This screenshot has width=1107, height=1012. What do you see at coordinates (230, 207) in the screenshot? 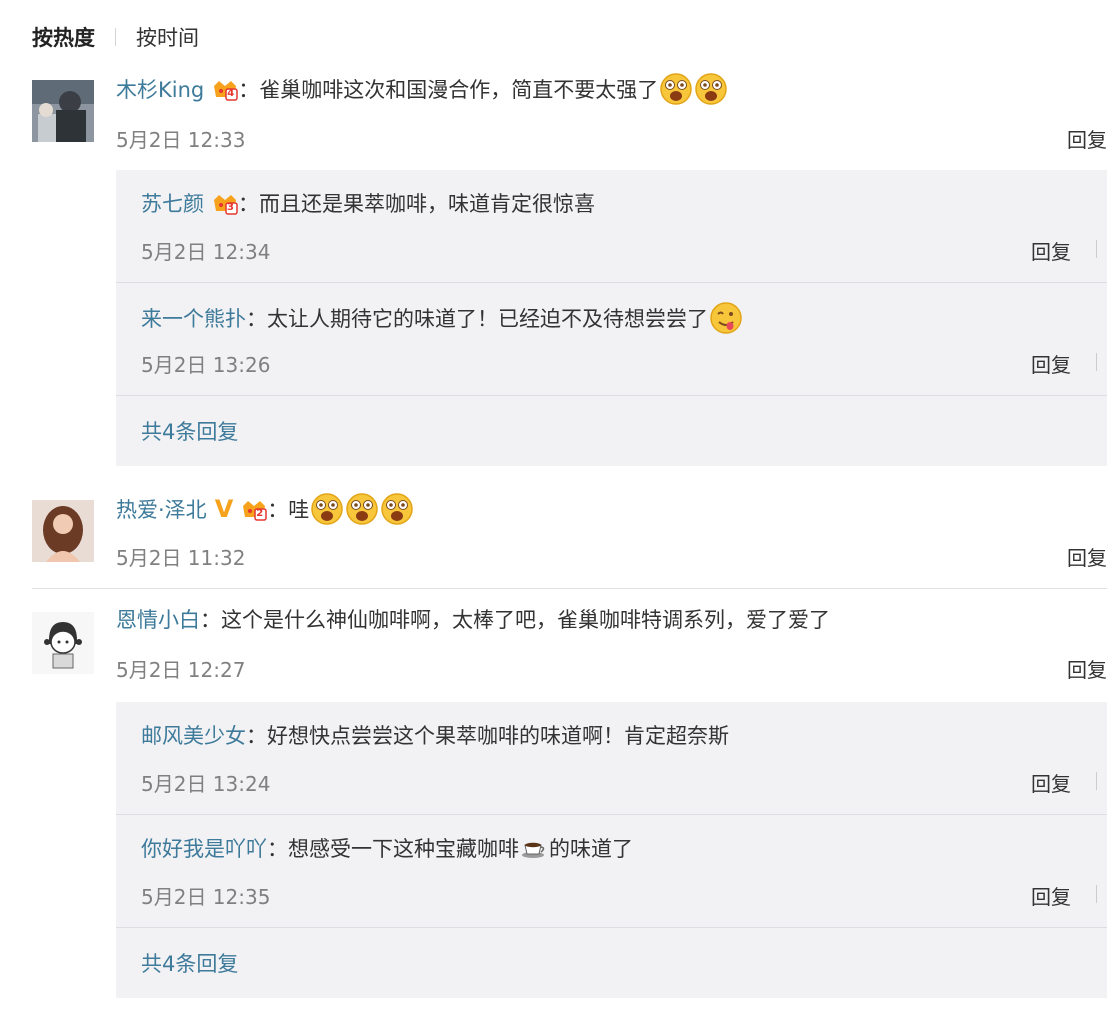
I see `crown-level: 3` at bounding box center [230, 207].